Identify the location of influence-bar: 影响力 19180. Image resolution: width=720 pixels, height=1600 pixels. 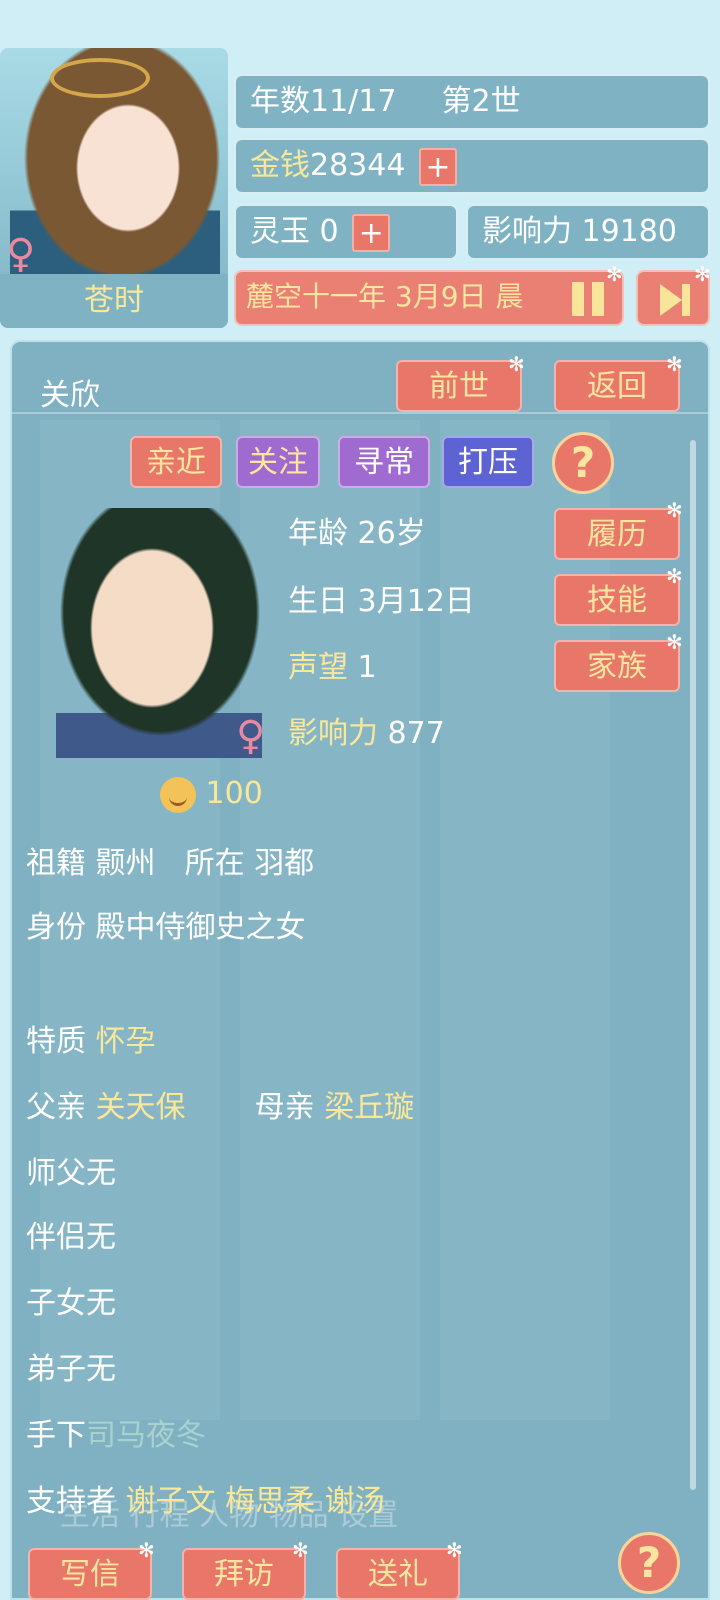
(588, 232).